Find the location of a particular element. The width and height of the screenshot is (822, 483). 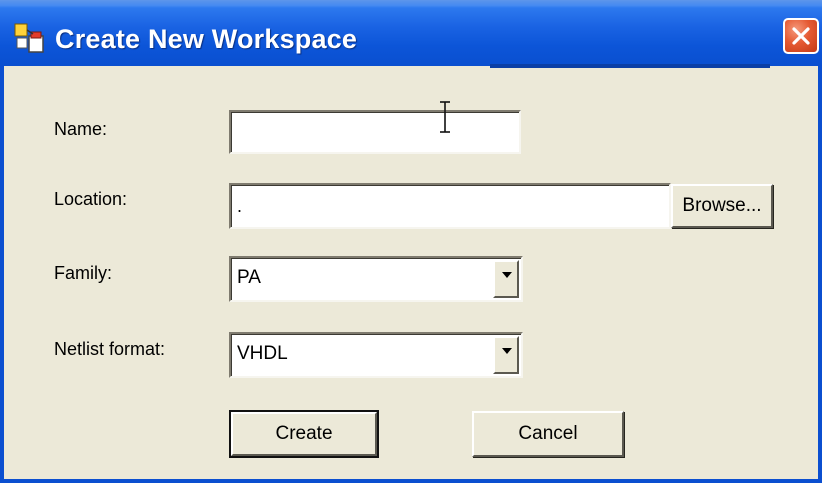

netlist-format-select: VHDL is located at coordinates (376, 355).